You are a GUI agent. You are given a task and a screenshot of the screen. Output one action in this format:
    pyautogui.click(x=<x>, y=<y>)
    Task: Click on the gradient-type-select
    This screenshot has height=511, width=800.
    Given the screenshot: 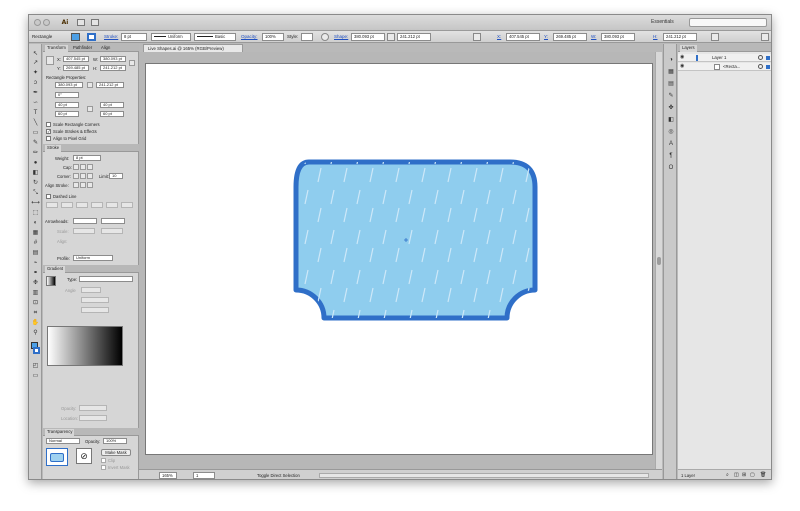 What is the action you would take?
    pyautogui.click(x=106, y=279)
    